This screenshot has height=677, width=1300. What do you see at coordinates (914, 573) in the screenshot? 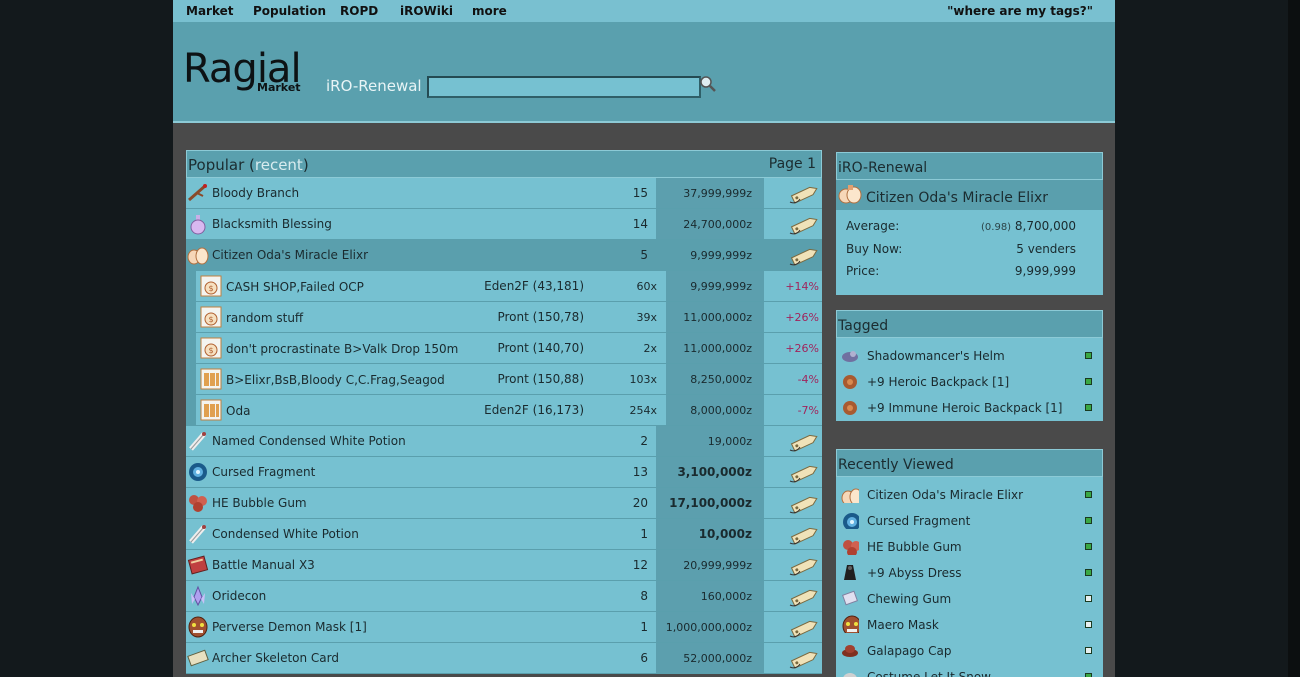
I see `list-item-name: +9 Abyss Dress` at bounding box center [914, 573].